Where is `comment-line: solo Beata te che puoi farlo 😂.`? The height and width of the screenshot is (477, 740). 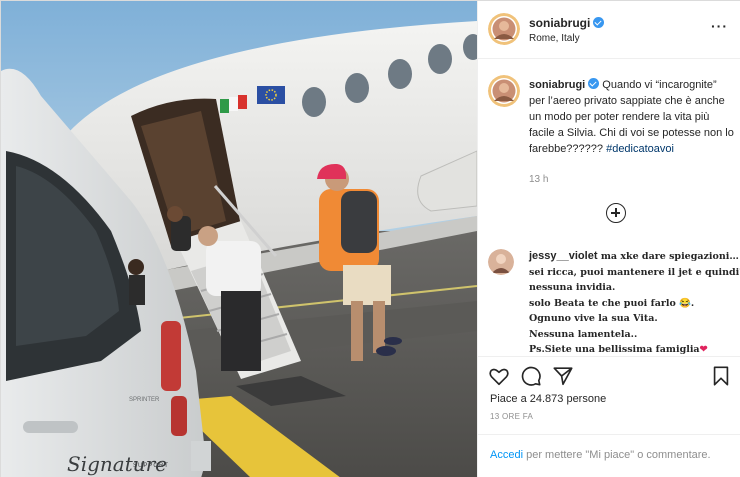 comment-line: solo Beata te che puoi farlo 😂. is located at coordinates (612, 303).